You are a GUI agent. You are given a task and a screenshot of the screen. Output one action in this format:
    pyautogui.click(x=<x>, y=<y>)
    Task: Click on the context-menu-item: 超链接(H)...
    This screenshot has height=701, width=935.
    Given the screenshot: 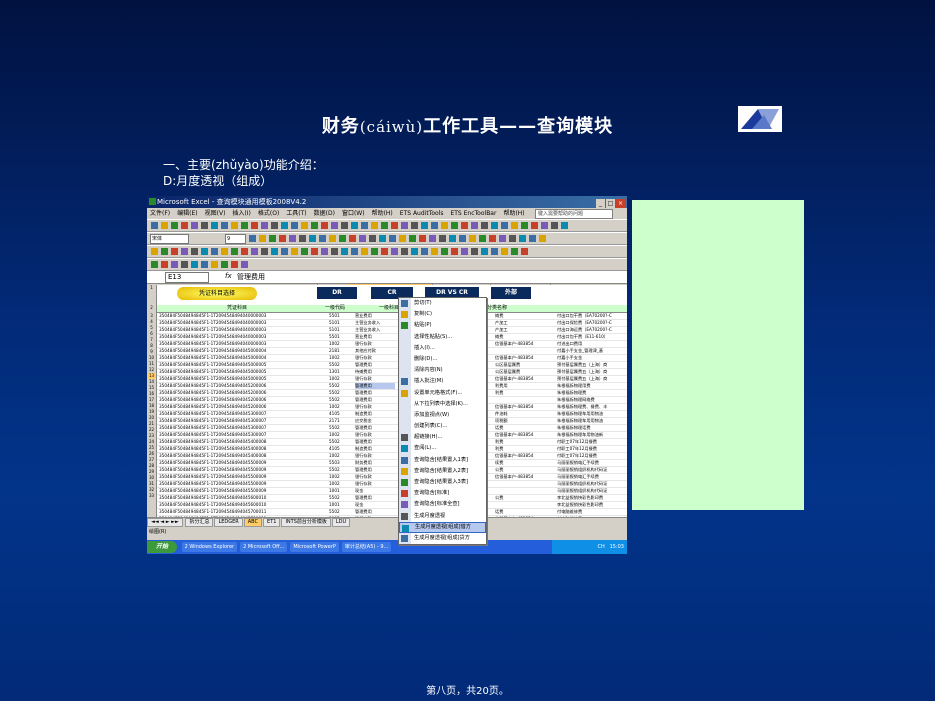 What is the action you would take?
    pyautogui.click(x=442, y=437)
    